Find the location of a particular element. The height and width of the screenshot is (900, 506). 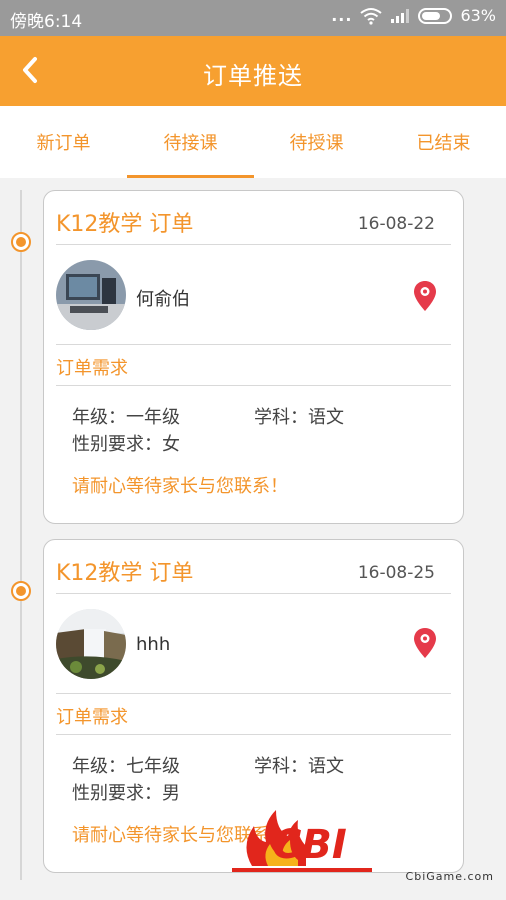

page-title: 订单推送 is located at coordinates (253, 76).